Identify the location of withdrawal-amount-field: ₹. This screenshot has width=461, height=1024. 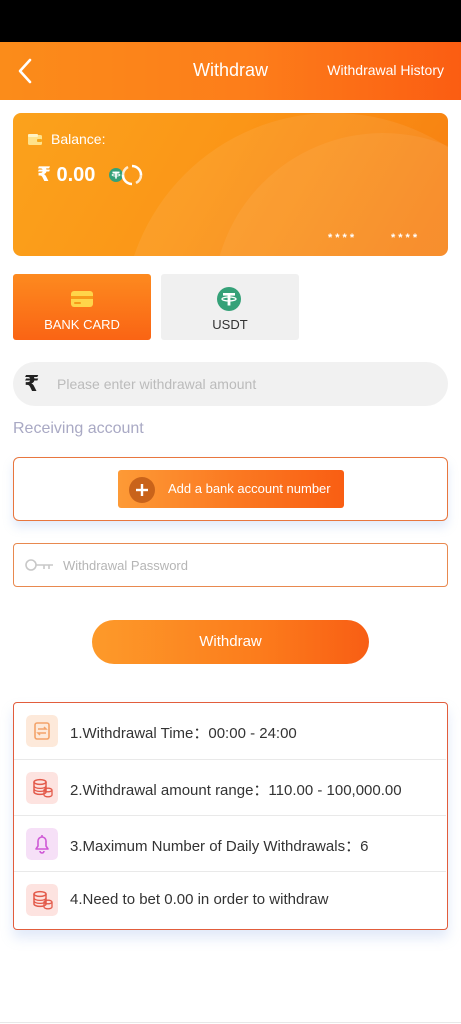
(230, 384).